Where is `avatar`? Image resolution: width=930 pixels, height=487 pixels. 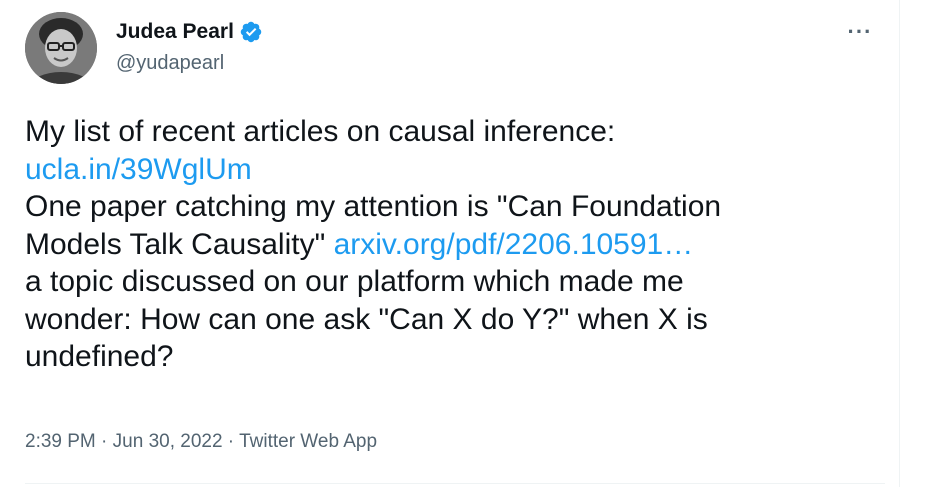
avatar is located at coordinates (61, 48).